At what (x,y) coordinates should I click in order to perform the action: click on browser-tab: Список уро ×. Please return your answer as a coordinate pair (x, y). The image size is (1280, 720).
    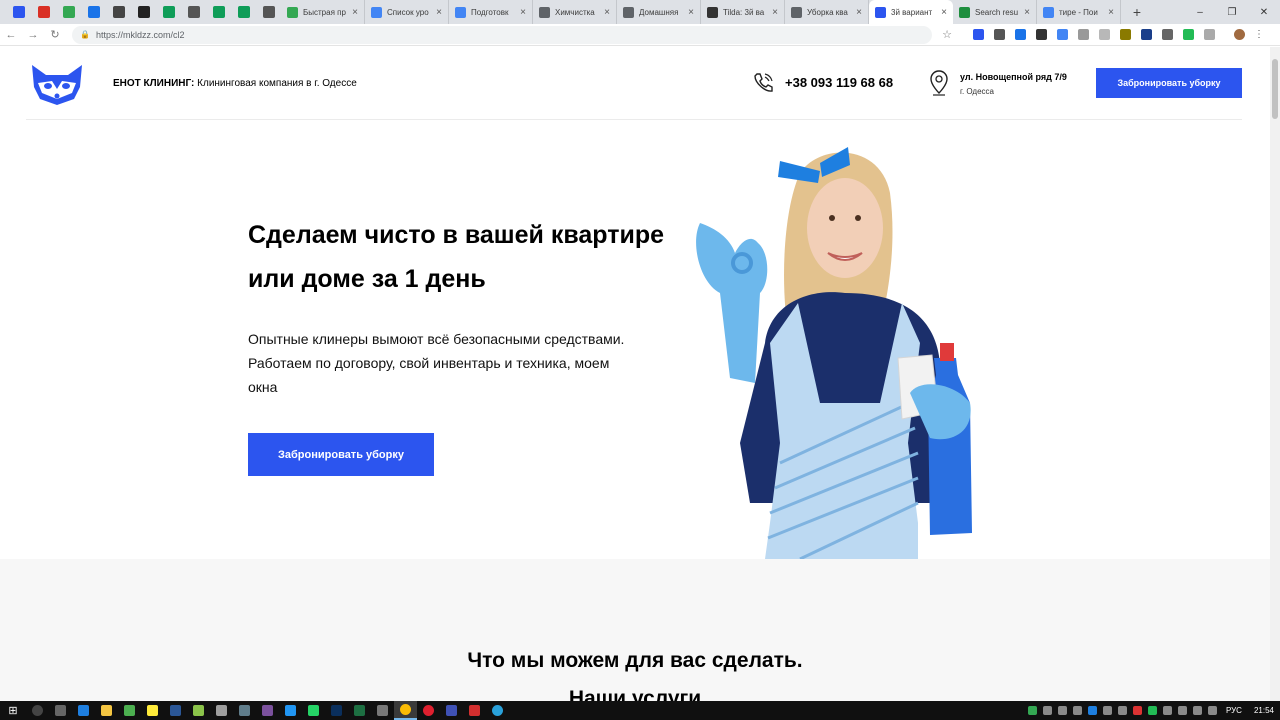
    Looking at the image, I should click on (407, 12).